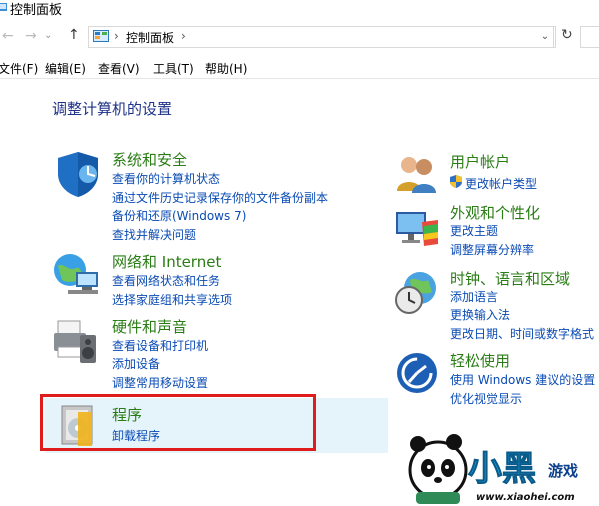 This screenshot has width=599, height=506. Describe the element at coordinates (3, 7) in the screenshot. I see `control-panel-icon` at that location.